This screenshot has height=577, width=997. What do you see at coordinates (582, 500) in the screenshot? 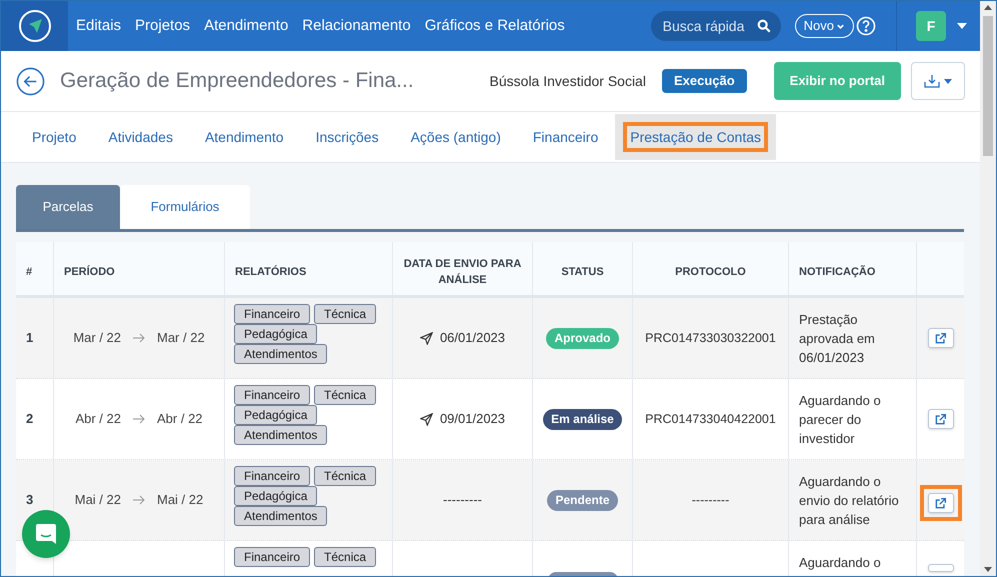
I see `status-badge: Pendente` at bounding box center [582, 500].